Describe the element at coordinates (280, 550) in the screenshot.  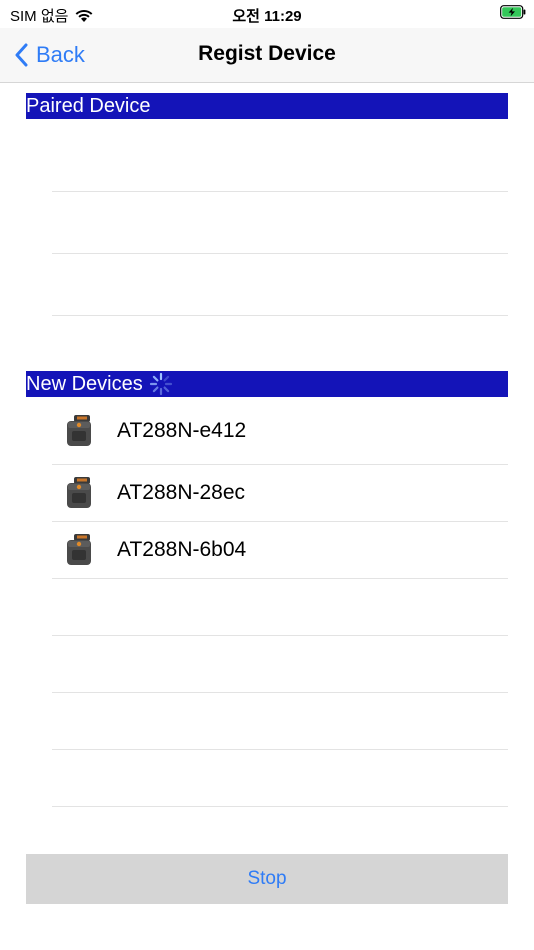
I see `device-row: AT288N-6b04` at that location.